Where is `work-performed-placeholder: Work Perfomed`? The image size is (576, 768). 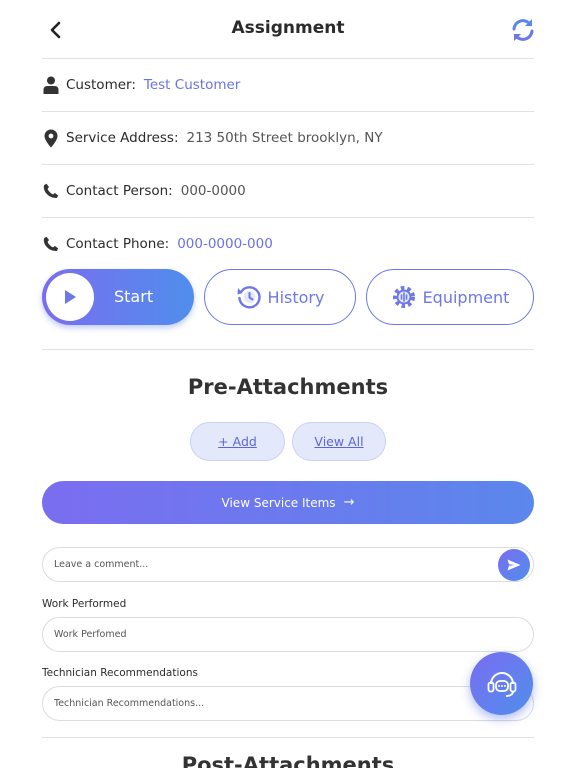
work-performed-placeholder: Work Perfomed is located at coordinates (90, 634).